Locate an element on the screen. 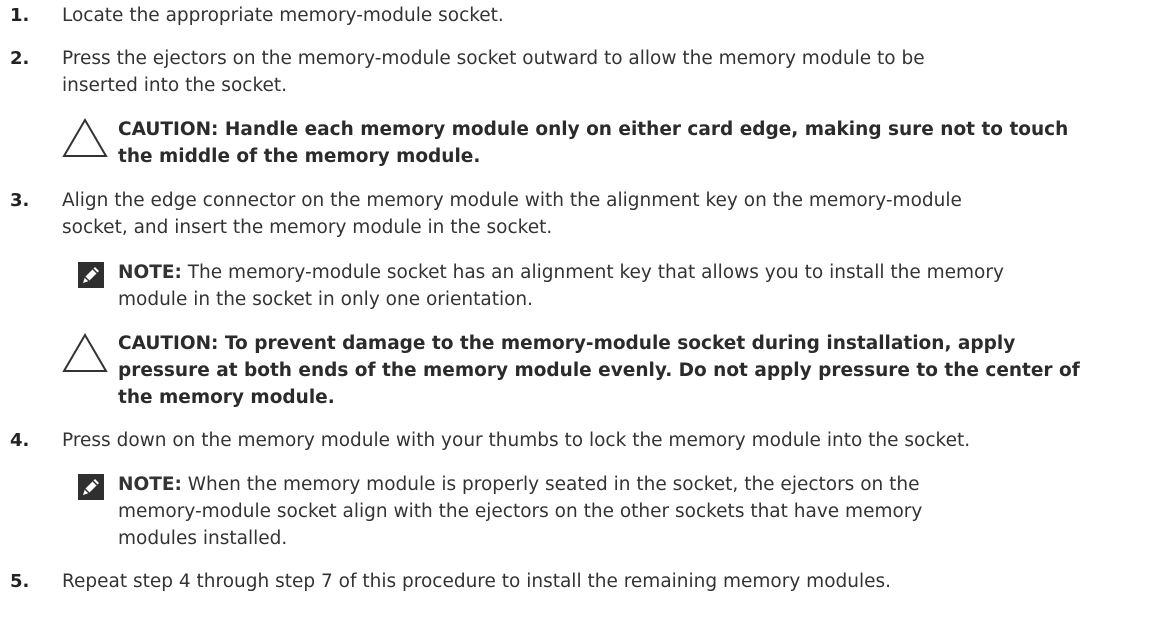 This screenshot has width=1175, height=622. caution-1-line-2: the middle of the memory module. is located at coordinates (299, 156).